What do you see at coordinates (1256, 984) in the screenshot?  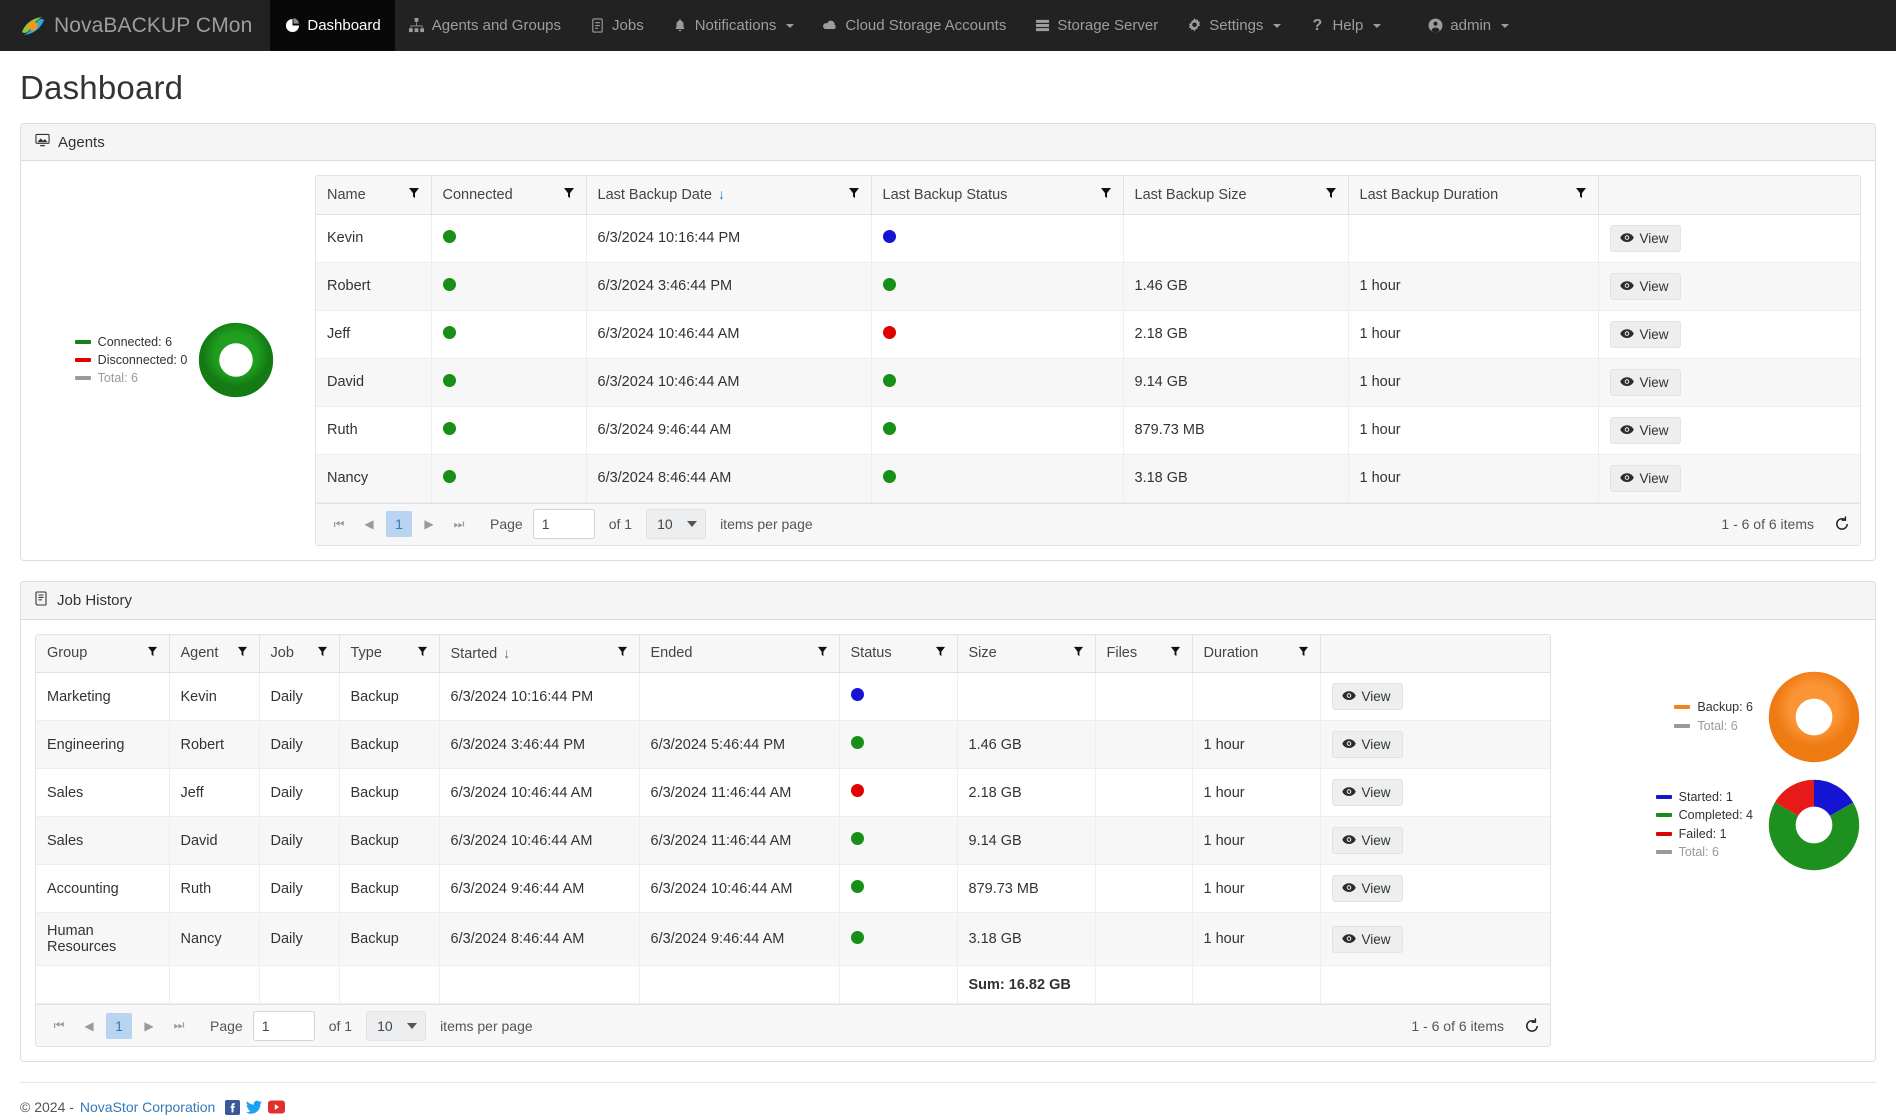 I see `sum-blank` at bounding box center [1256, 984].